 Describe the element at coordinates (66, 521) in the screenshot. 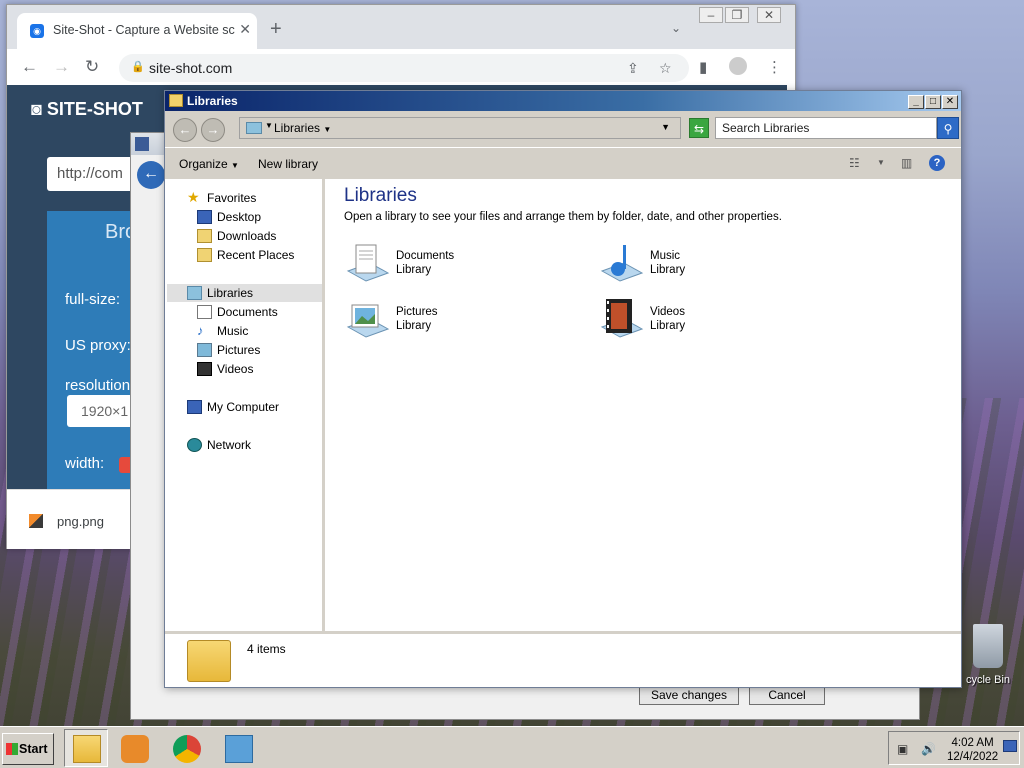

I see `download-item: png.png` at that location.